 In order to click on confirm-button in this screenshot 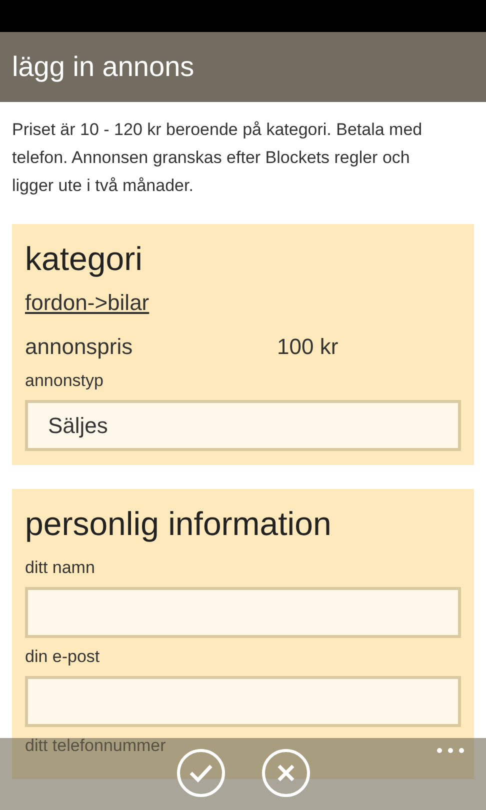, I will do `click(200, 773)`.